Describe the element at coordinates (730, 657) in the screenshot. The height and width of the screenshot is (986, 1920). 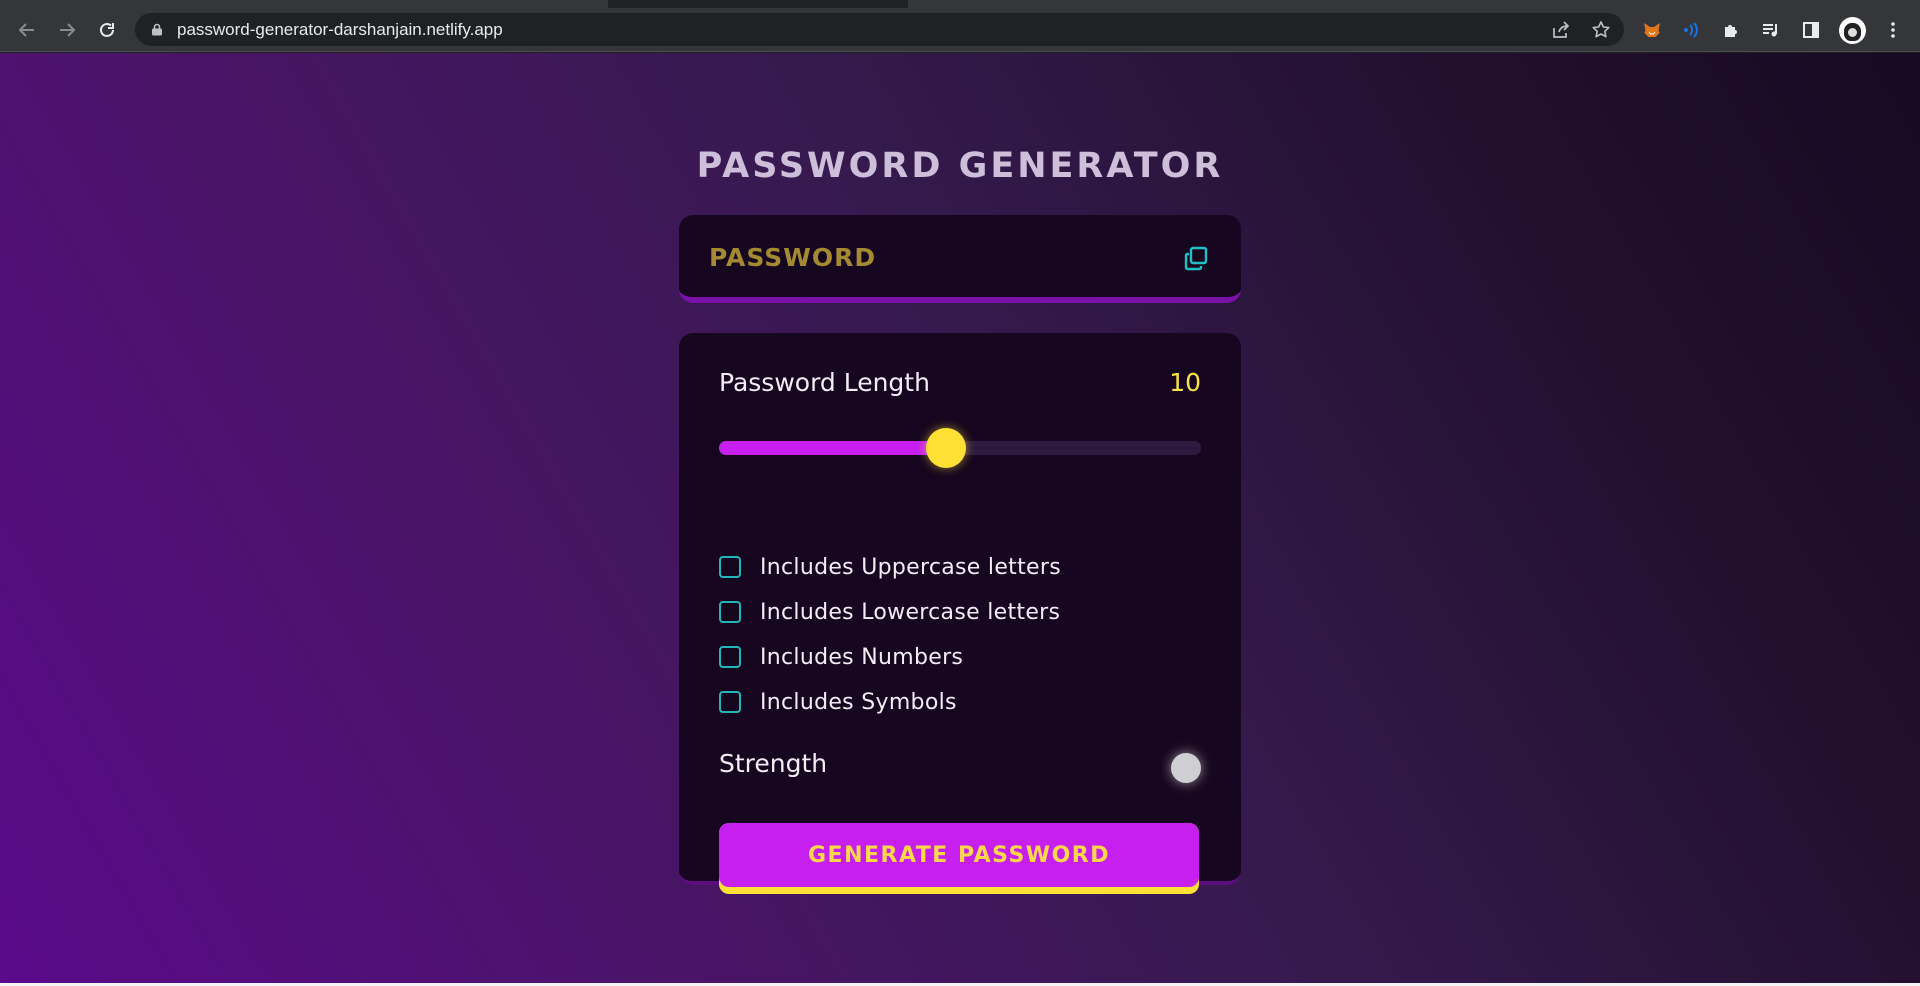
I see `numbers-checkbox` at that location.